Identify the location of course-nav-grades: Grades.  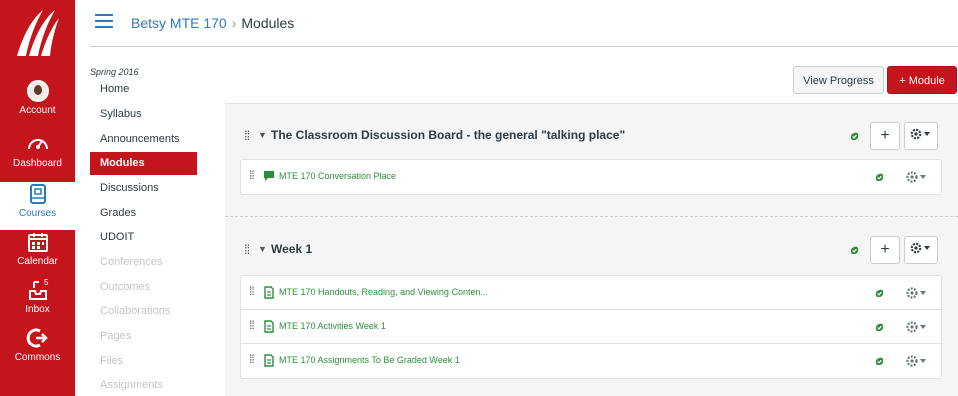
(143, 213).